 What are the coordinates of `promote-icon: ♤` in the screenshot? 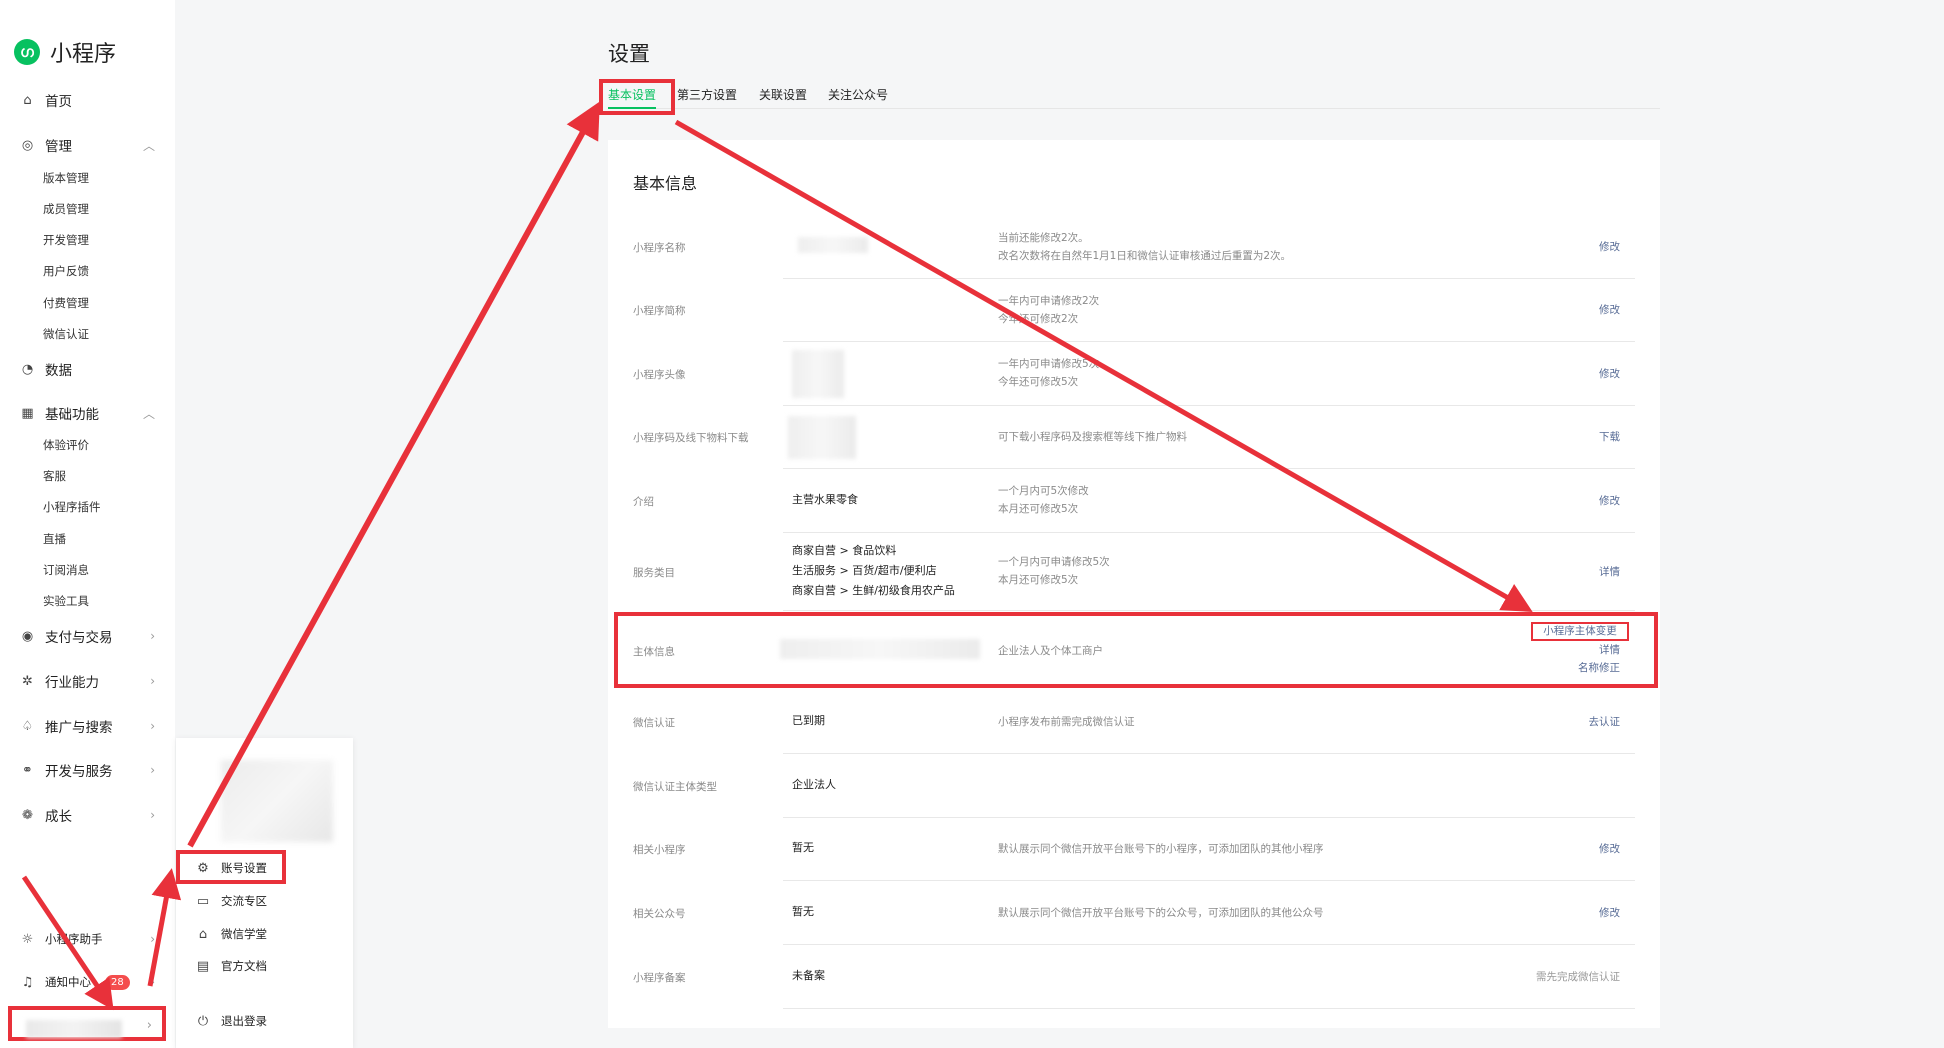 It's located at (27, 726).